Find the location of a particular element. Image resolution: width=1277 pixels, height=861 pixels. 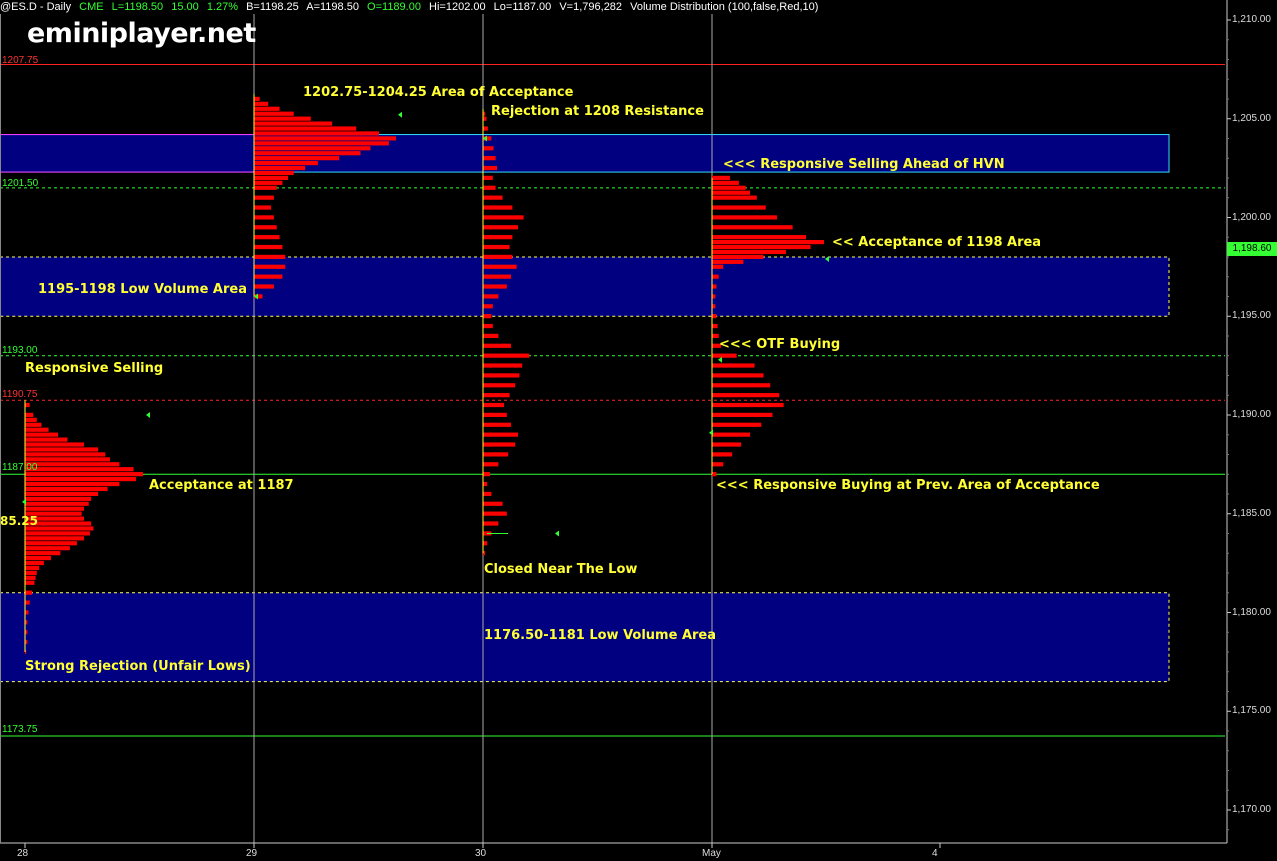

annotation-rejection-1208: Rejection at 1208 Resistance is located at coordinates (597, 111).